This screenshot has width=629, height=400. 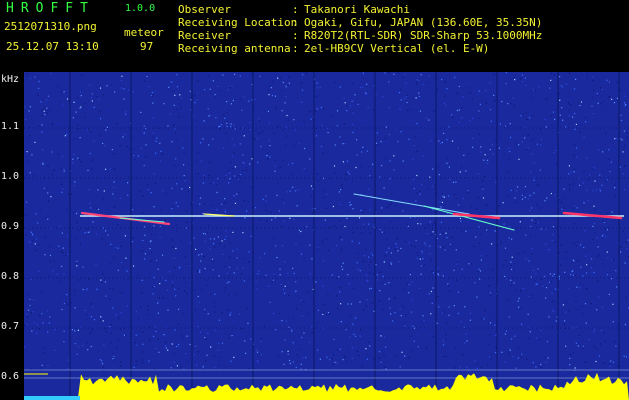 What do you see at coordinates (147, 46) in the screenshot?
I see `meteor-count-value: 97` at bounding box center [147, 46].